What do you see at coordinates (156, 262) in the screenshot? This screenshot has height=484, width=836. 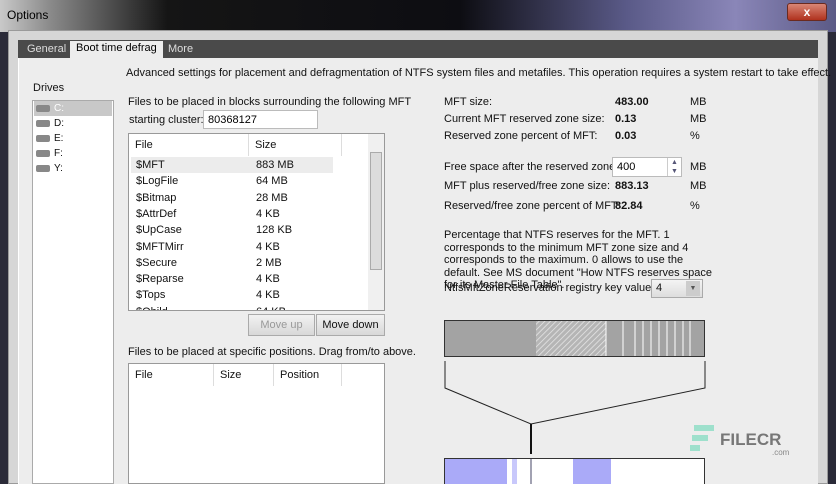 I see `file-name: $Secure` at bounding box center [156, 262].